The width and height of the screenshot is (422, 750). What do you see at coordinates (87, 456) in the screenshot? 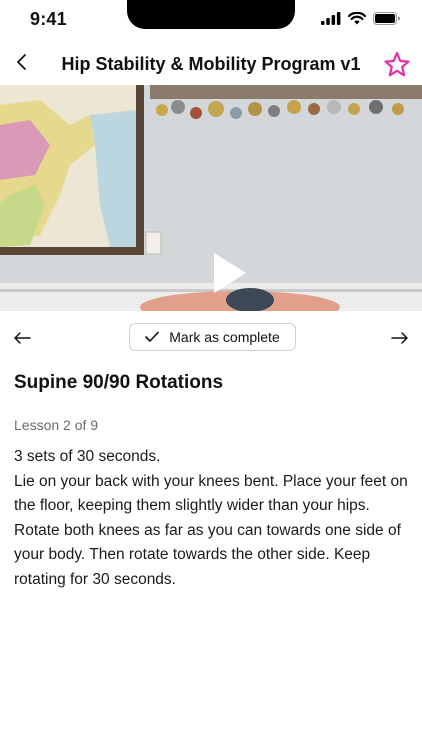
I see `lesson-sets: 3 sets of 30 seconds.` at bounding box center [87, 456].